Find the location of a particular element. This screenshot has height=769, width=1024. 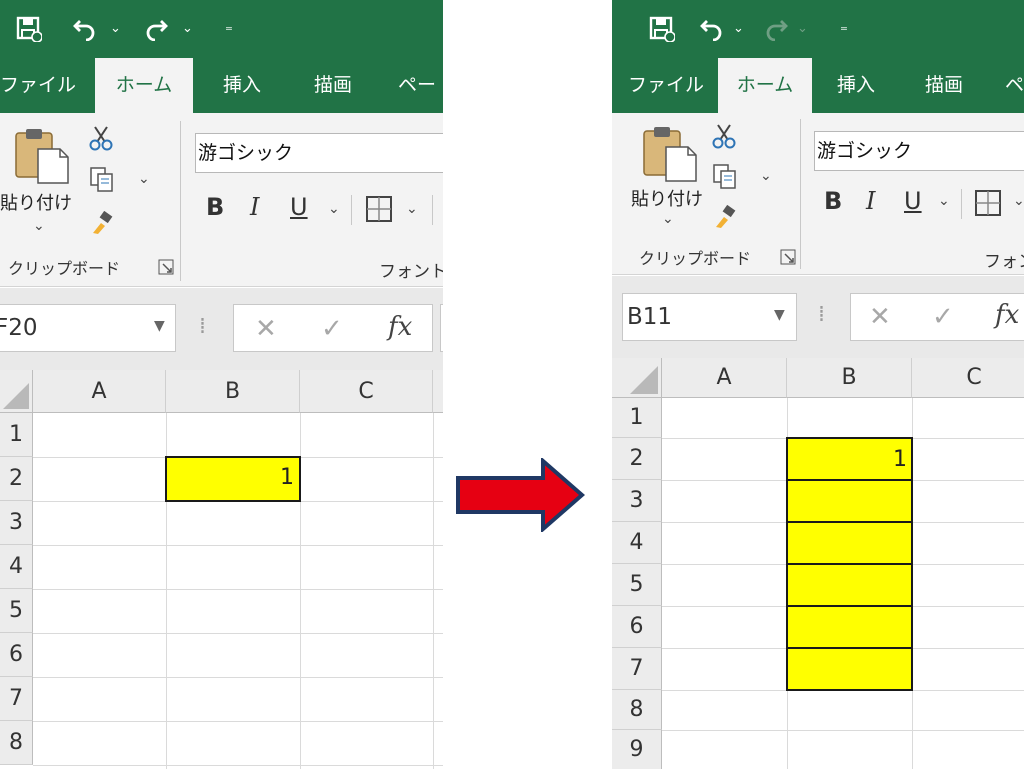

tab-page-layout: ペ is located at coordinates (1014, 85).